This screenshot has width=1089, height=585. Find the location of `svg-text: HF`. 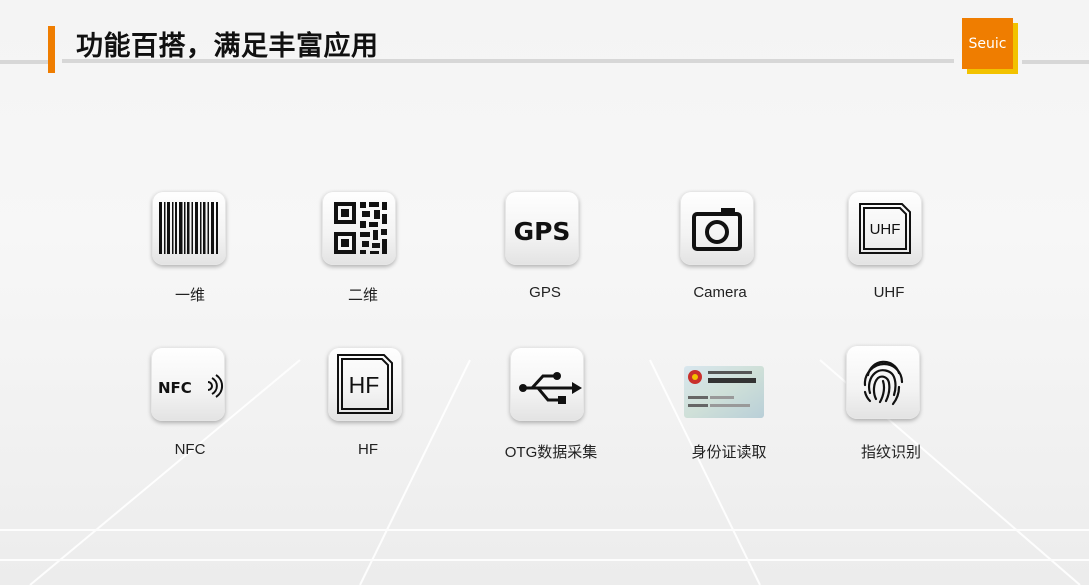

svg-text: HF is located at coordinates (364, 385).